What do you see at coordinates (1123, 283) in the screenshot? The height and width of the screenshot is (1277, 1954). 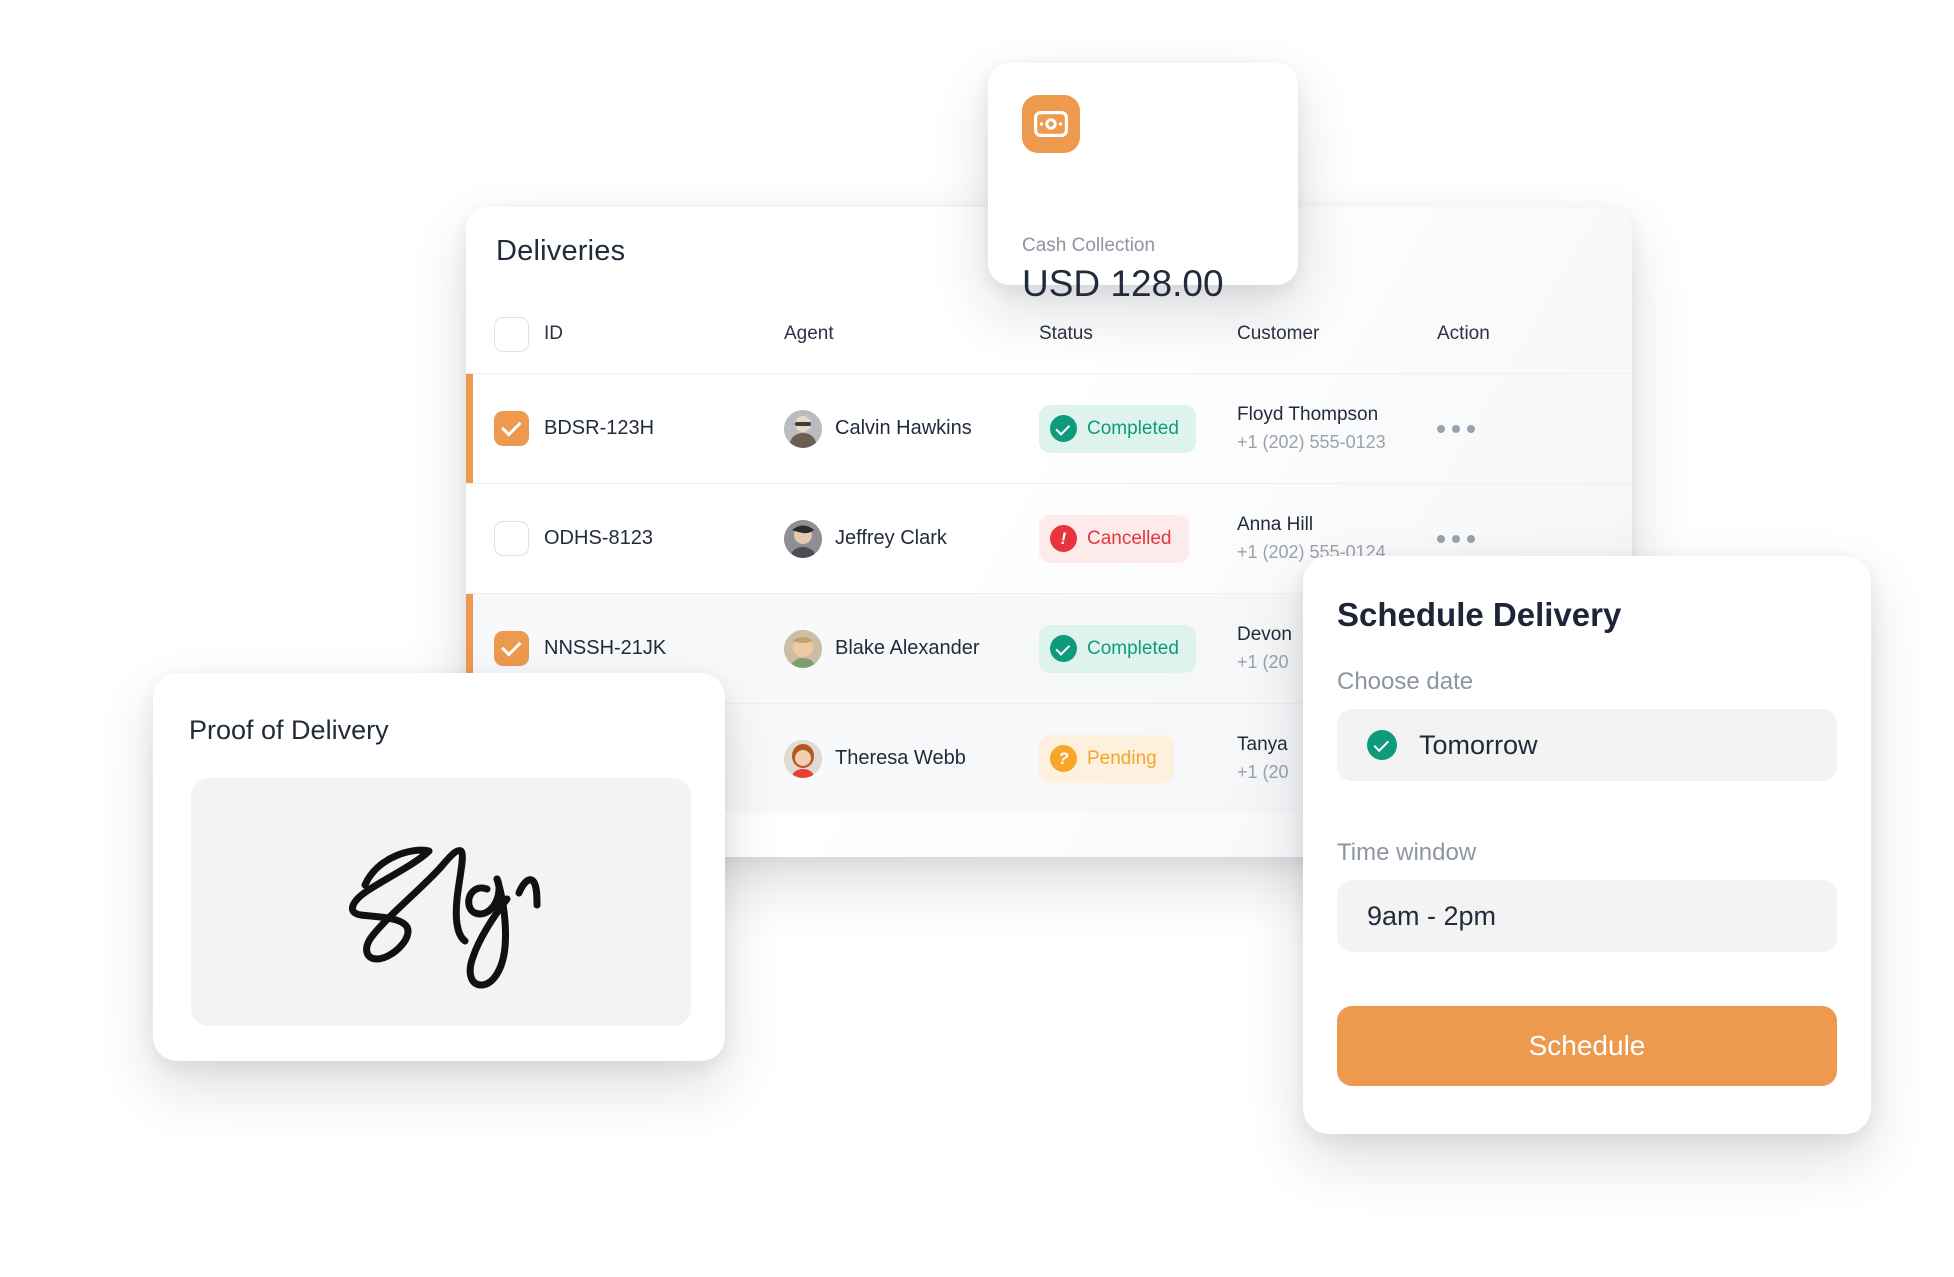 I see `cash-collection-amount: USD 128.00` at bounding box center [1123, 283].